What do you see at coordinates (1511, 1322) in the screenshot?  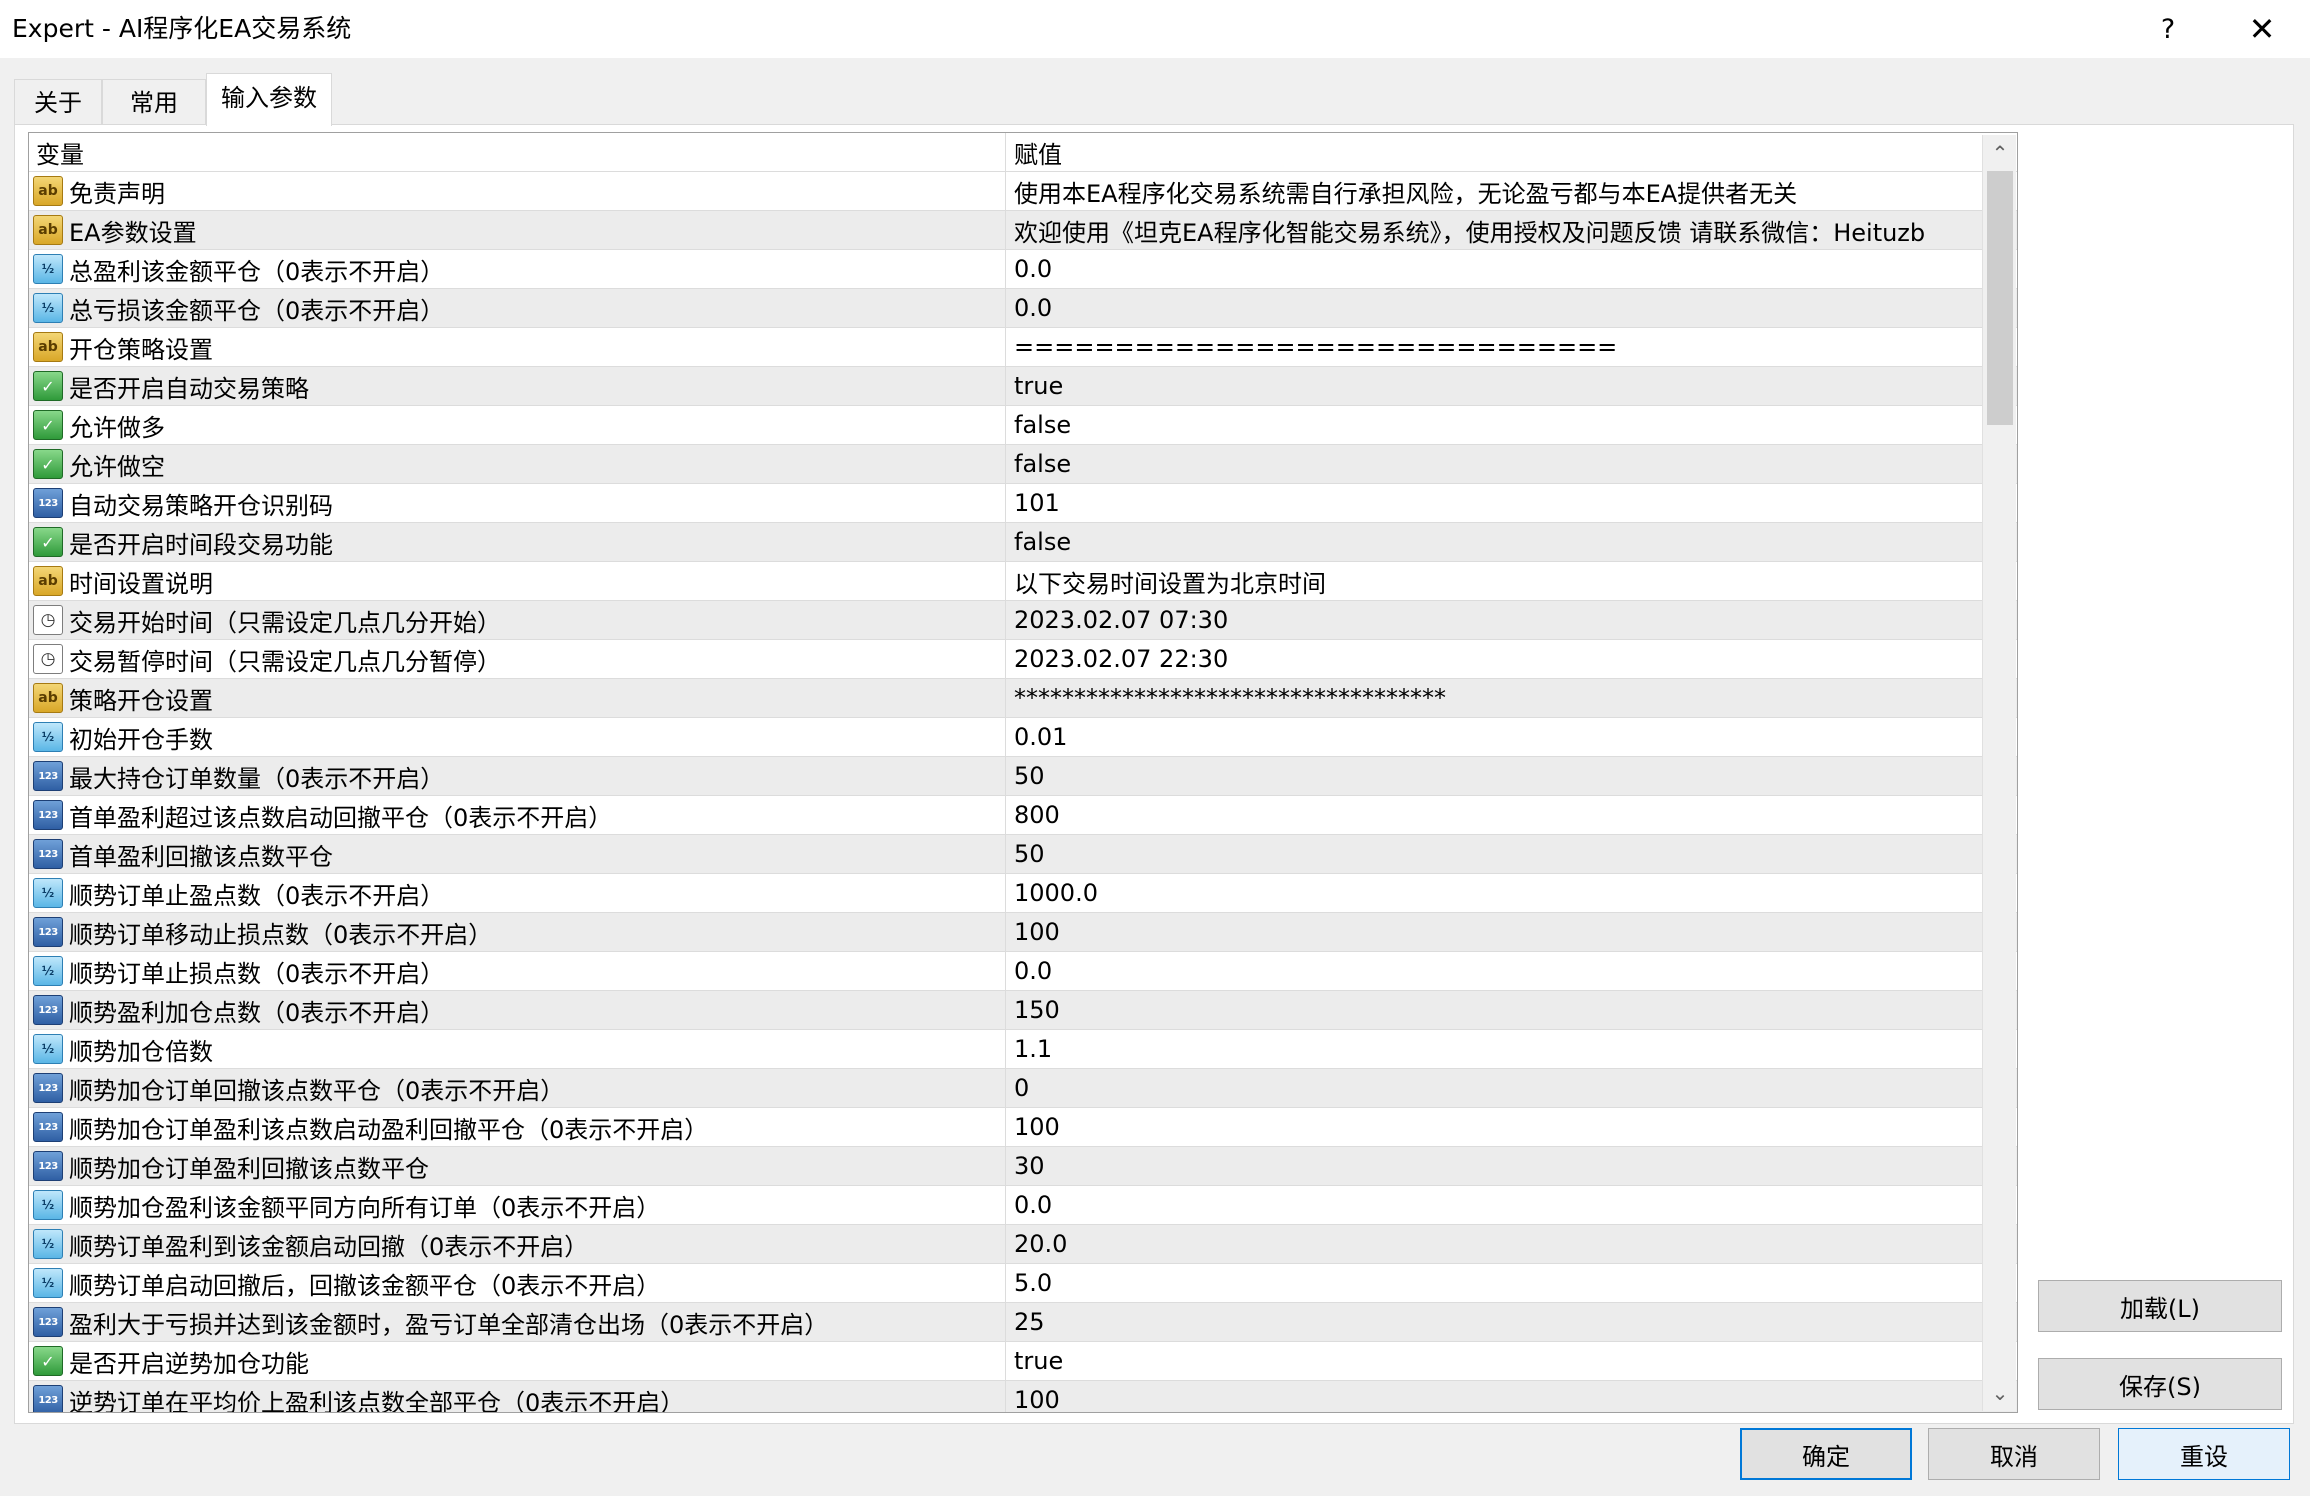 I see `parameter-value-cell: 25` at bounding box center [1511, 1322].